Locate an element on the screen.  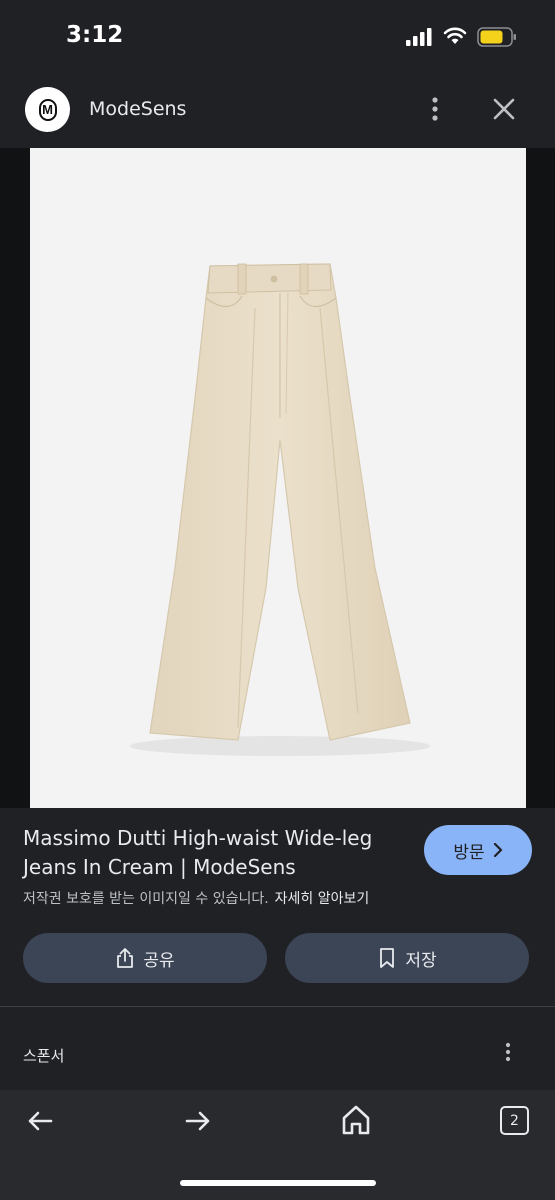
copyright-notice: 저작권 보호를 받는 이미지일 수 있습니다. 자세히 알아보기 is located at coordinates (196, 898).